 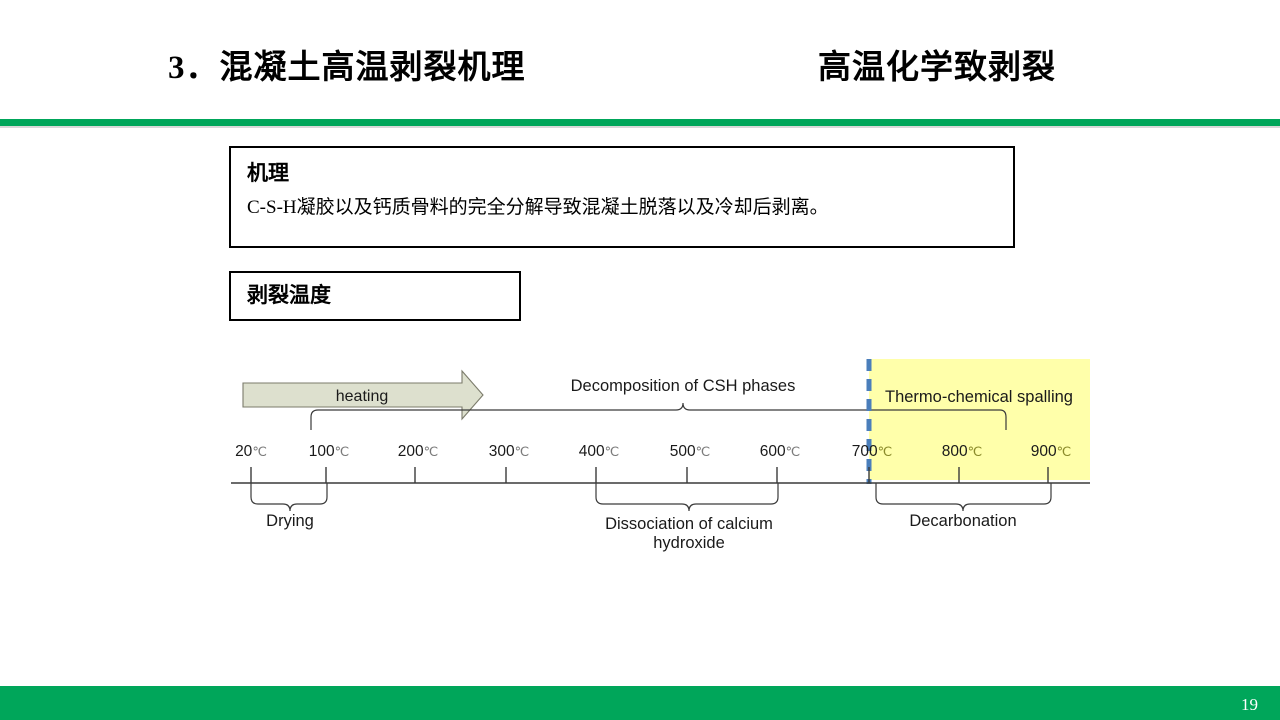 What do you see at coordinates (599, 451) in the screenshot?
I see `tick-label-400: 400℃` at bounding box center [599, 451].